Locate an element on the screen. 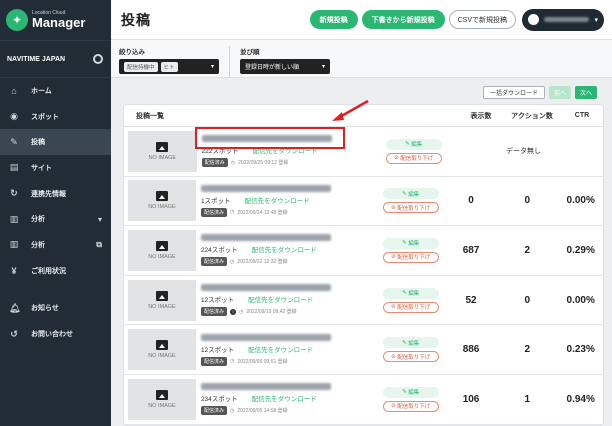 The height and width of the screenshot is (426, 612). bulk-download-button: 一括ダウンロード is located at coordinates (514, 92).